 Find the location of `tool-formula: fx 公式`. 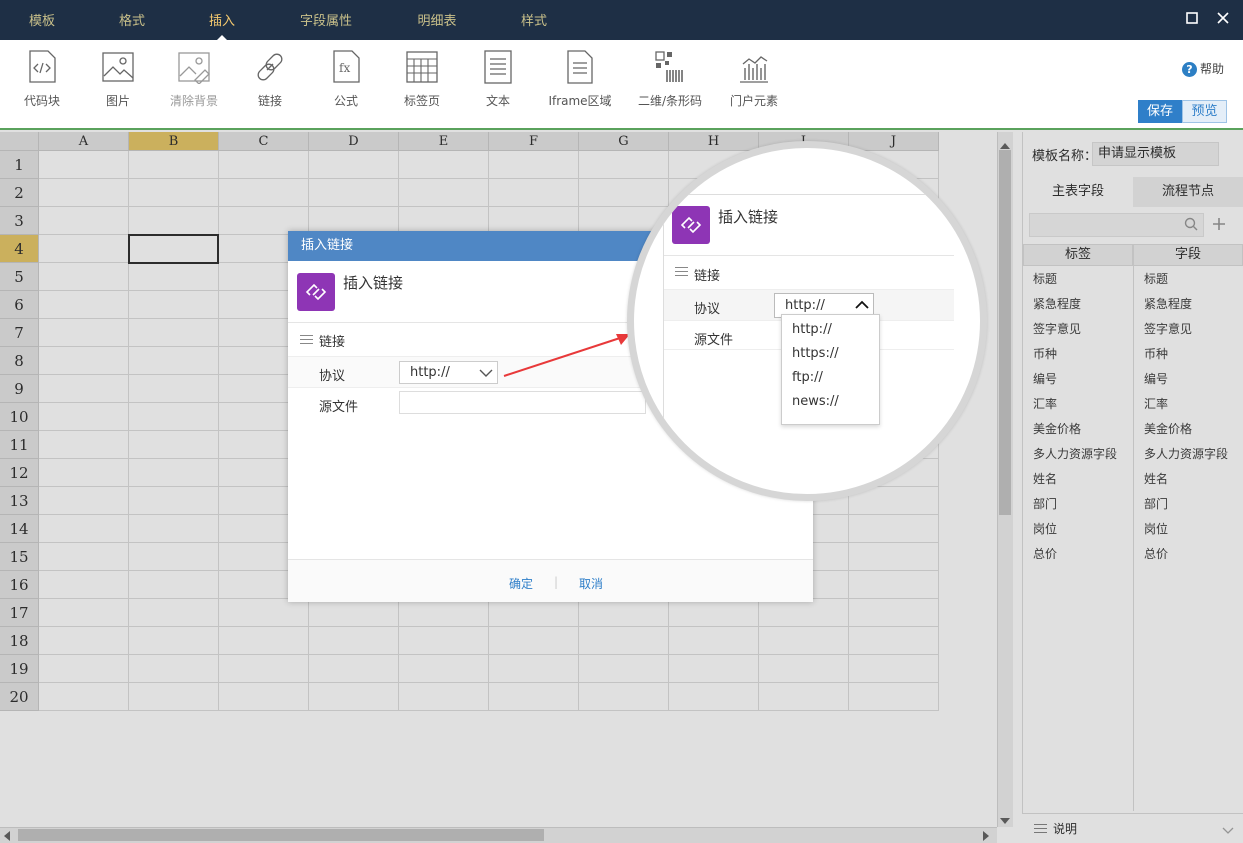

tool-formula: fx 公式 is located at coordinates (346, 79).